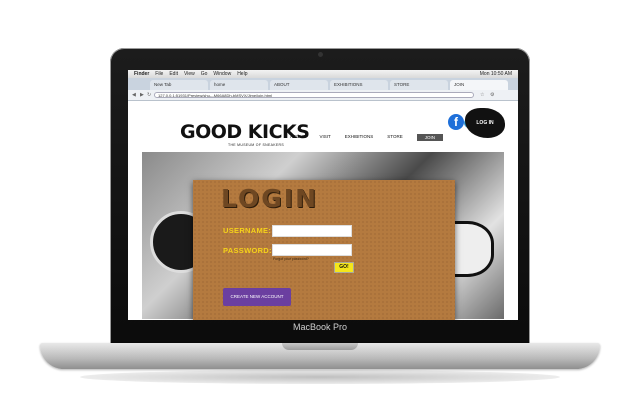  Describe the element at coordinates (270, 198) in the screenshot. I see `login-title: LOGIN` at that location.